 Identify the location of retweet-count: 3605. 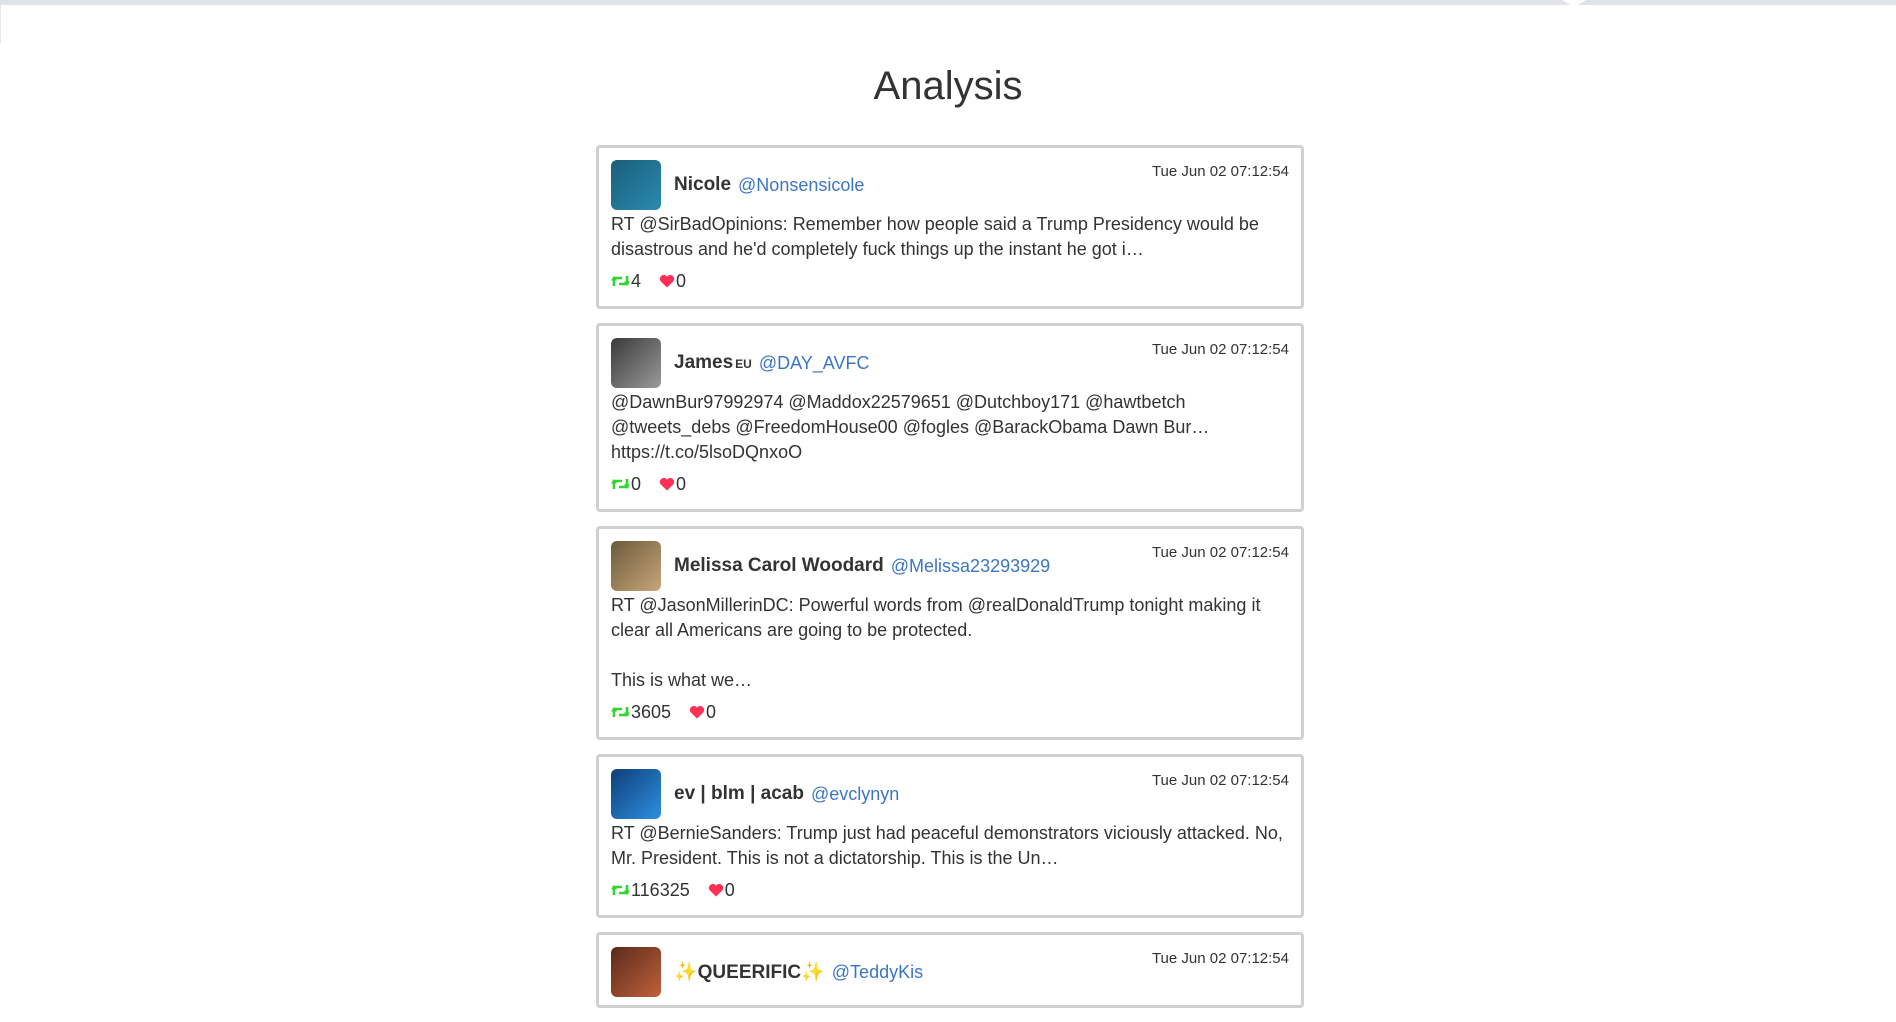
(651, 711).